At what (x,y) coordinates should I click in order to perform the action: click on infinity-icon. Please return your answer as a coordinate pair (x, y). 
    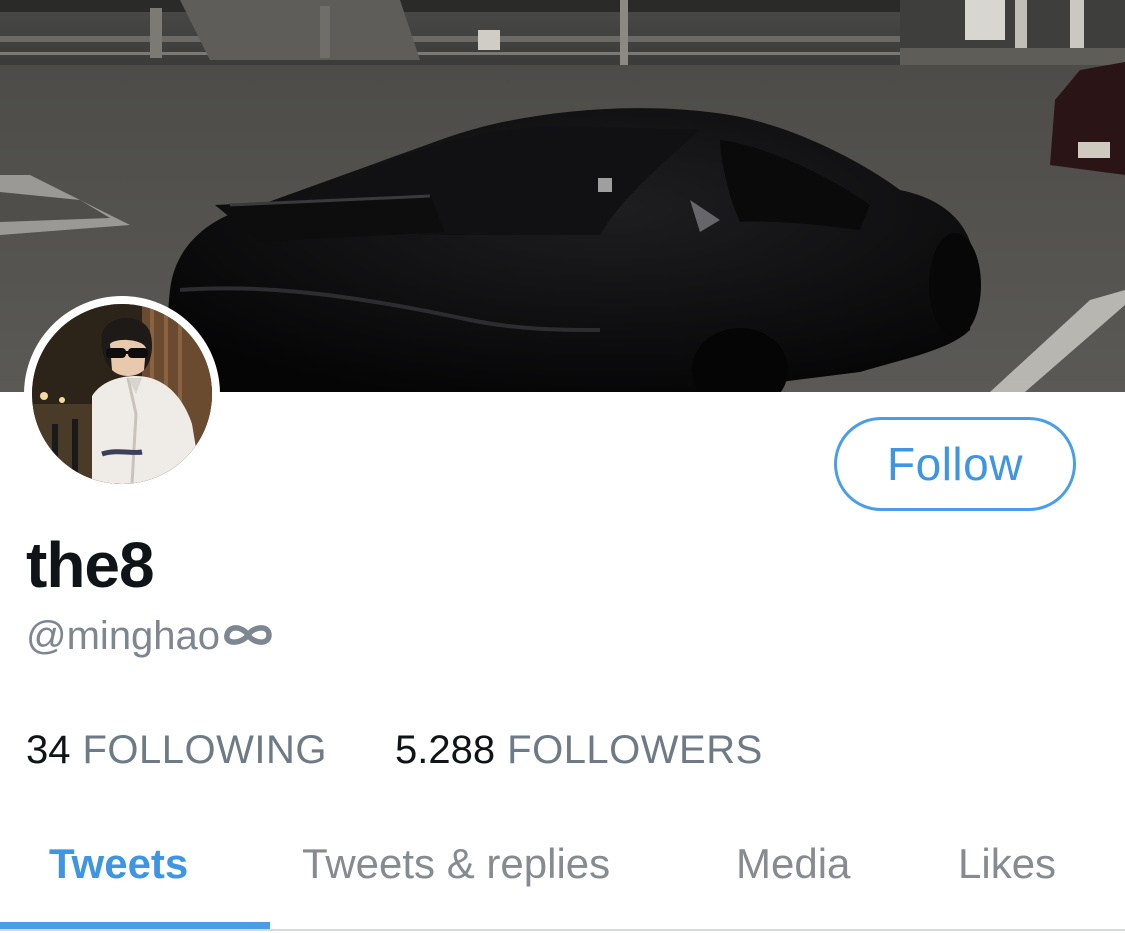
    Looking at the image, I should click on (248, 636).